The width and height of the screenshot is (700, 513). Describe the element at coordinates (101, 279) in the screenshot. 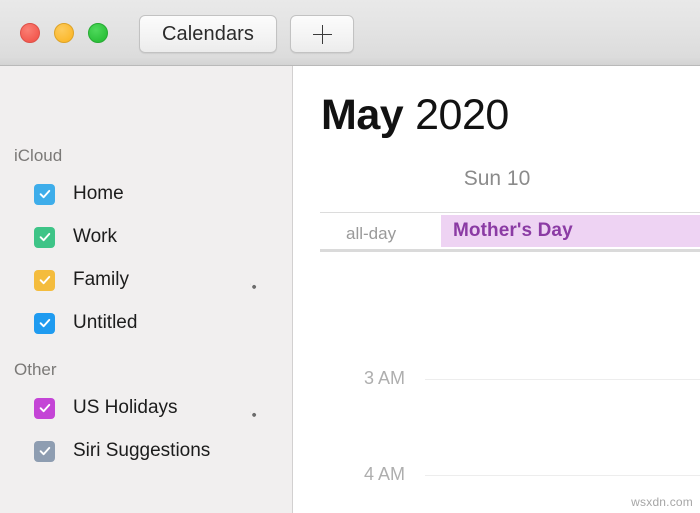

I see `calendar-label-family: Family` at that location.